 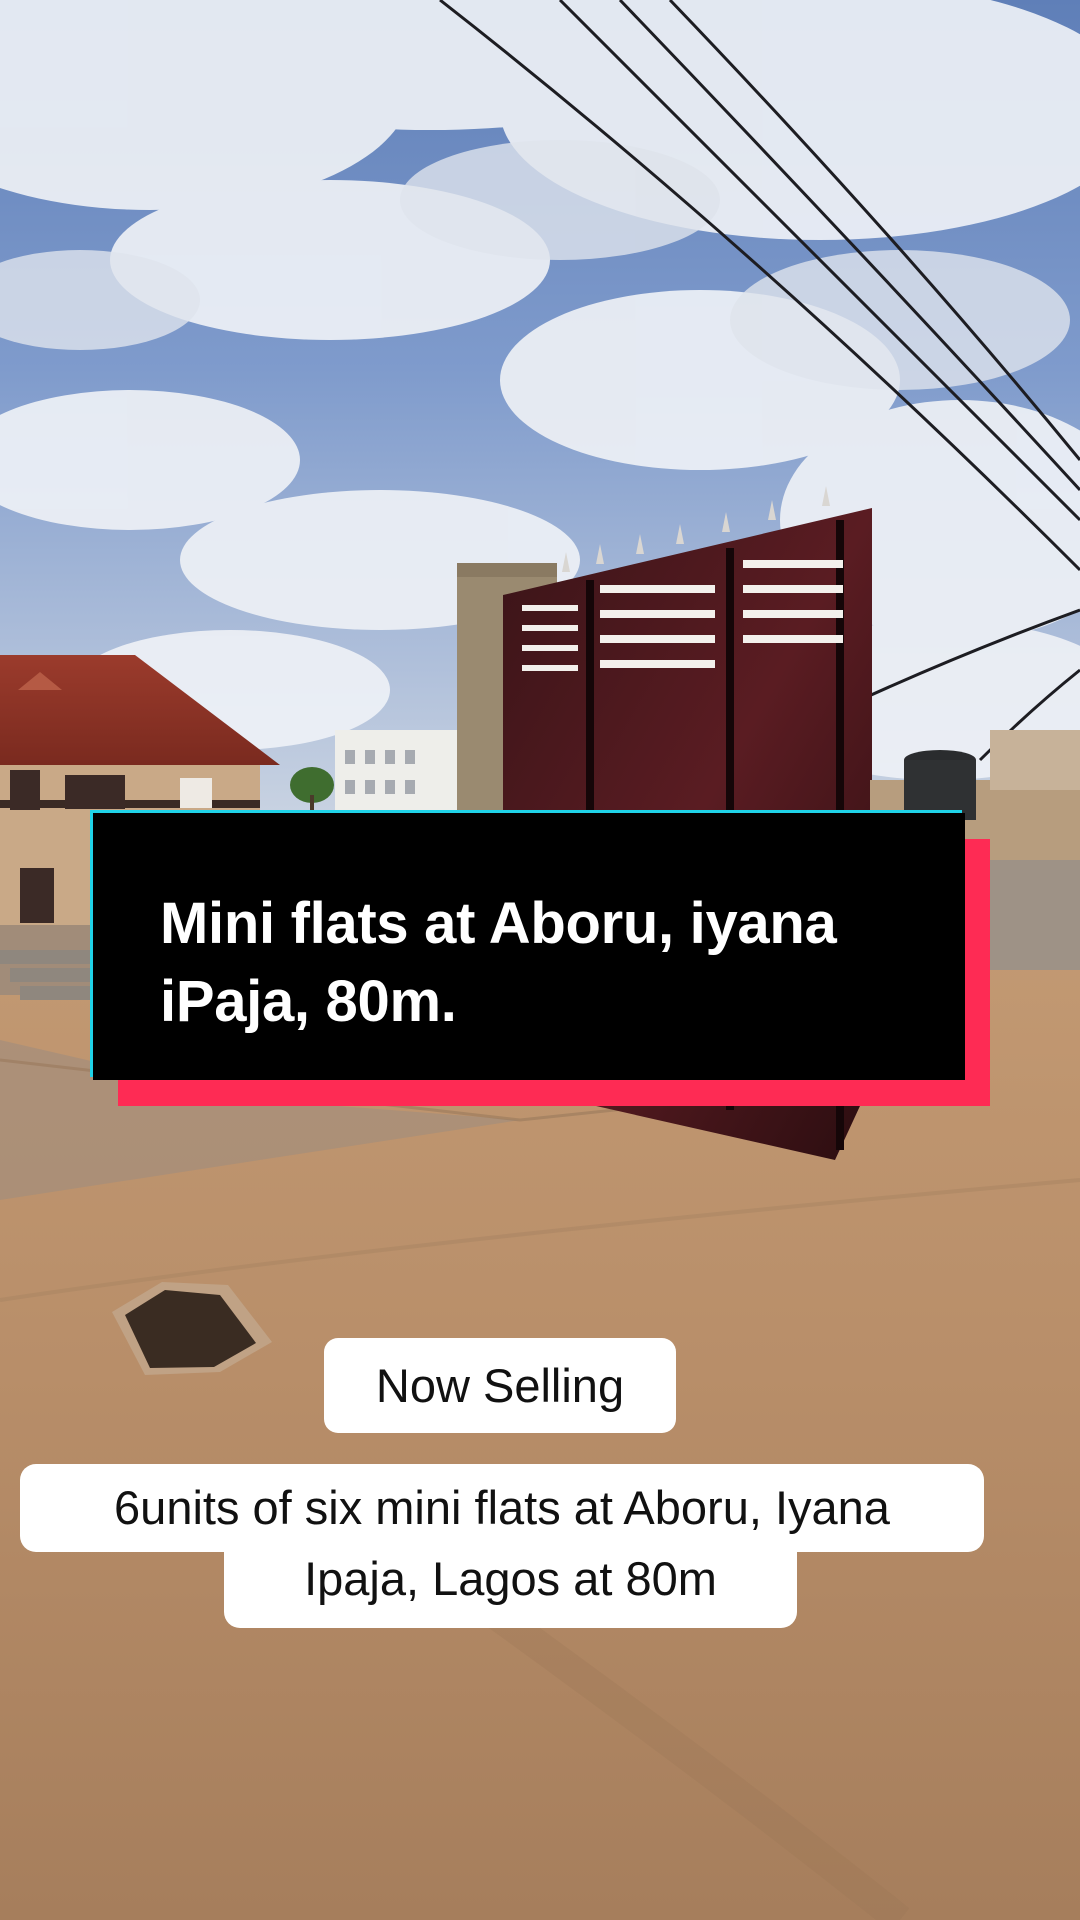 What do you see at coordinates (510, 1584) in the screenshot?
I see `description-caption-line2: Ipaja, Lagos at 80m` at bounding box center [510, 1584].